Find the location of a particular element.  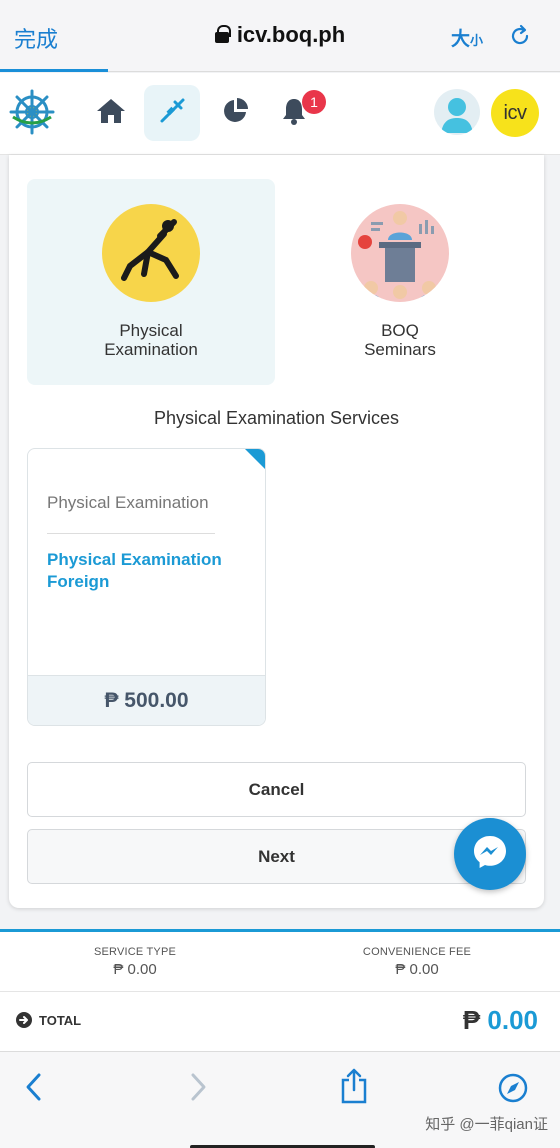

pie-chart-icon is located at coordinates (235, 113).